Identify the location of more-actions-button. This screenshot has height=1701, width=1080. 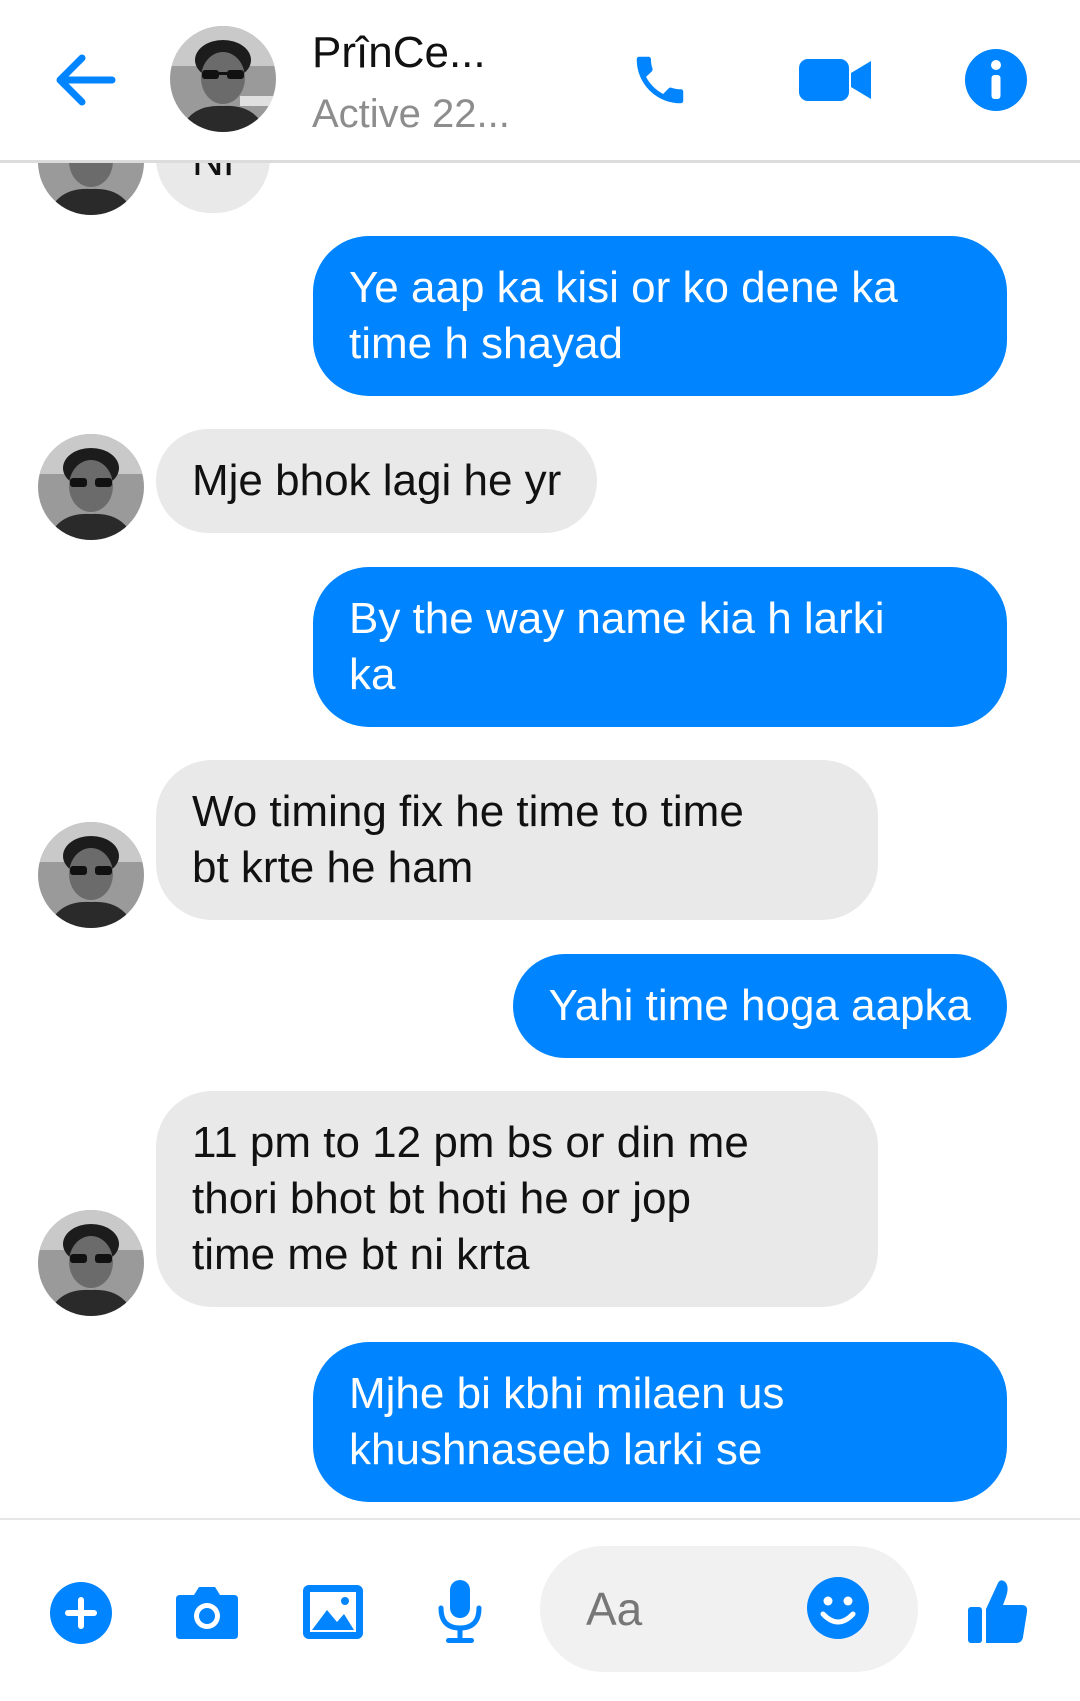
(81, 1613).